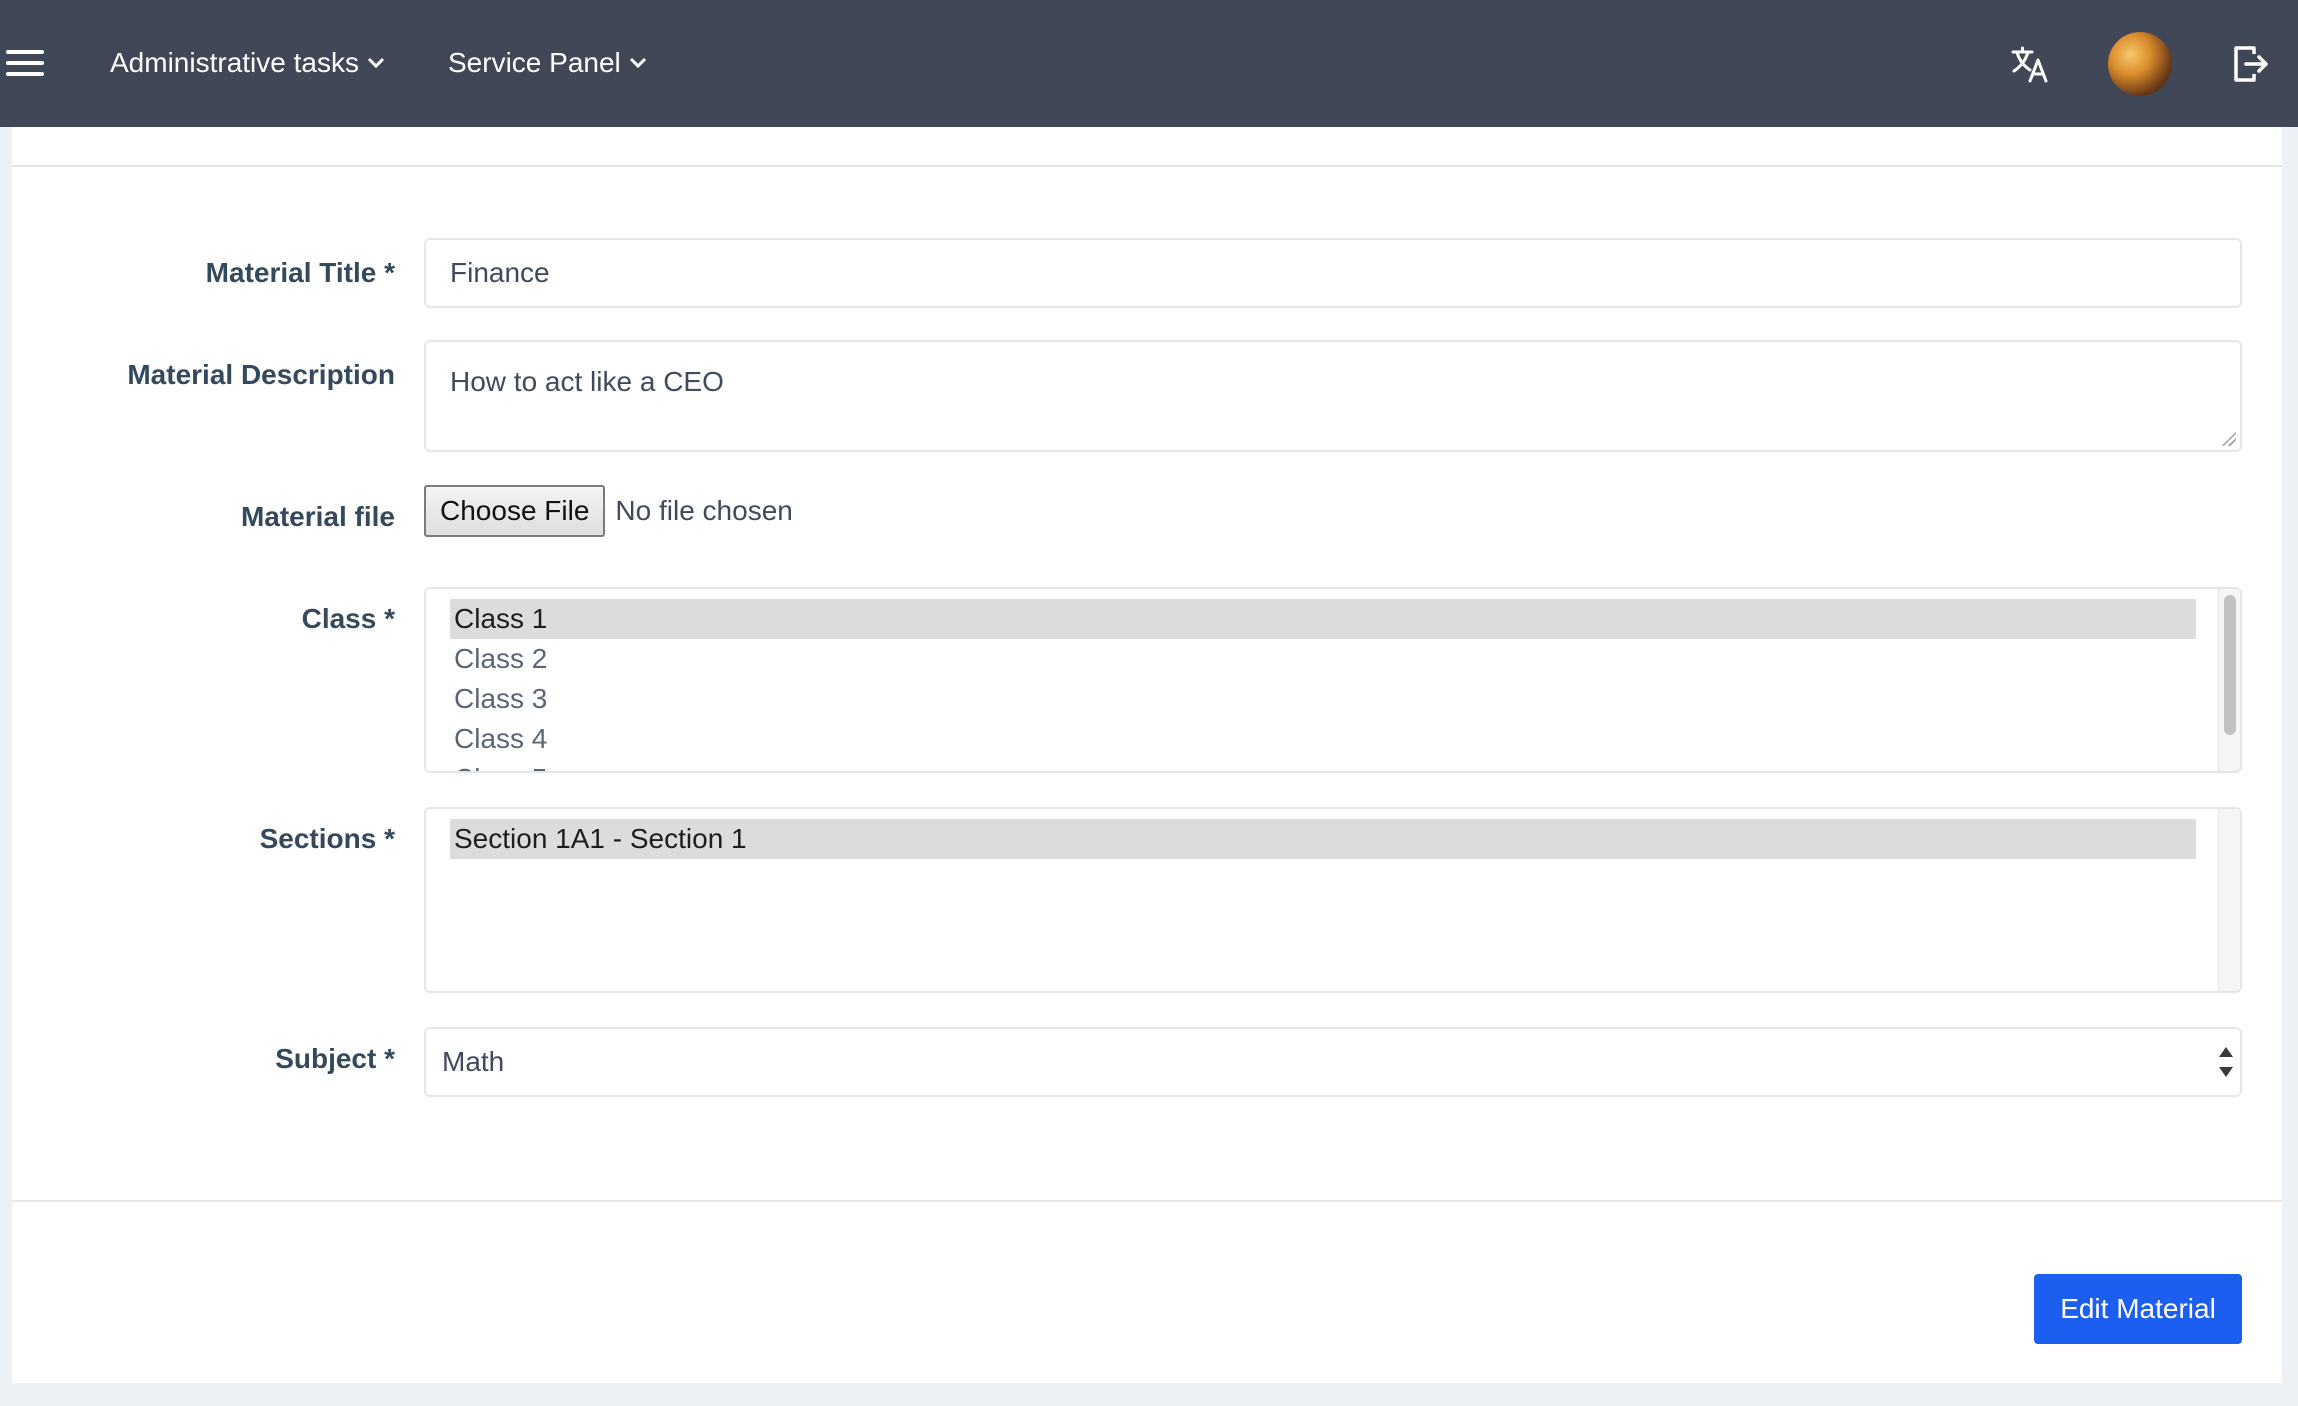 Image resolution: width=2298 pixels, height=1406 pixels. What do you see at coordinates (1323, 839) in the screenshot?
I see `section-option: Section 1A1 - Section 1` at bounding box center [1323, 839].